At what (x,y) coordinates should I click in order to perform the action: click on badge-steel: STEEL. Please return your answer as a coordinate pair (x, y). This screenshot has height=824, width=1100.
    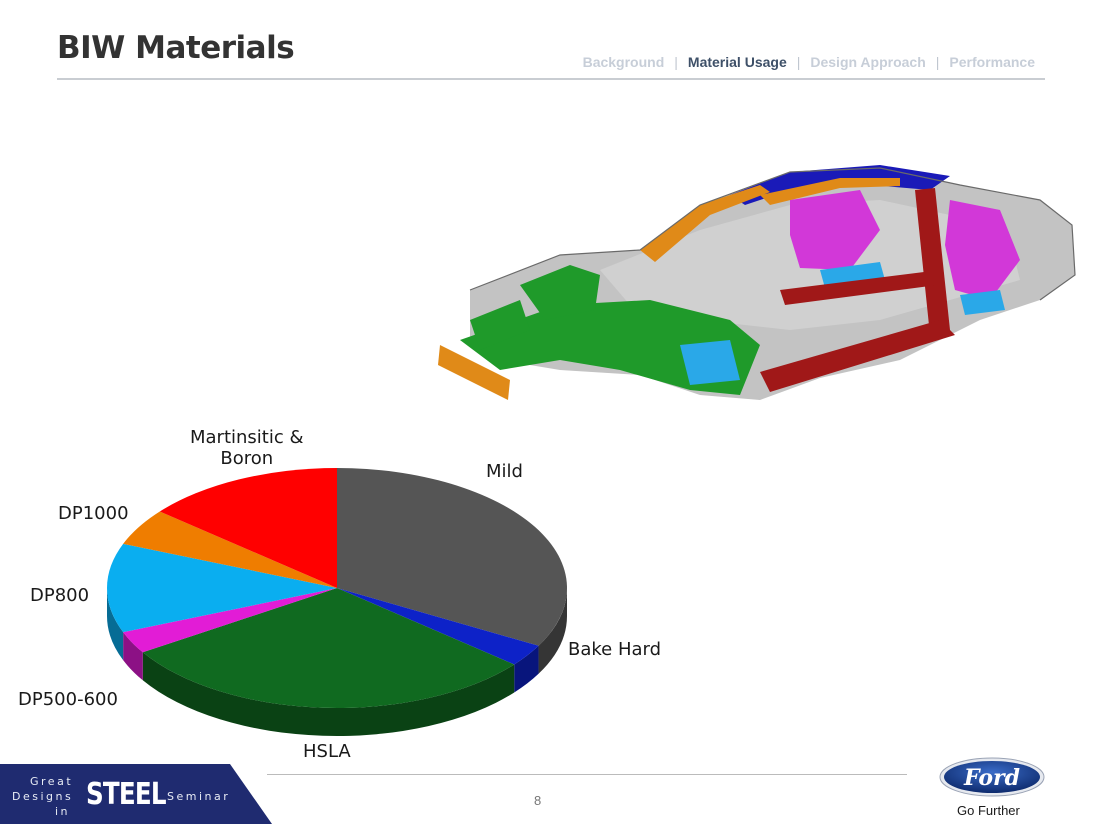
    Looking at the image, I should click on (126, 794).